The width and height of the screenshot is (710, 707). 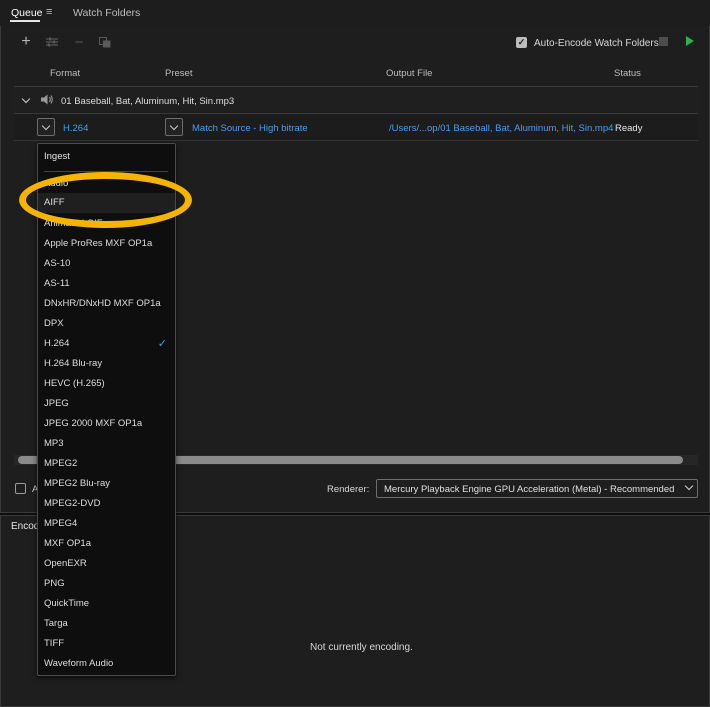 What do you see at coordinates (162, 344) in the screenshot?
I see `checkmark-icon: ✓` at bounding box center [162, 344].